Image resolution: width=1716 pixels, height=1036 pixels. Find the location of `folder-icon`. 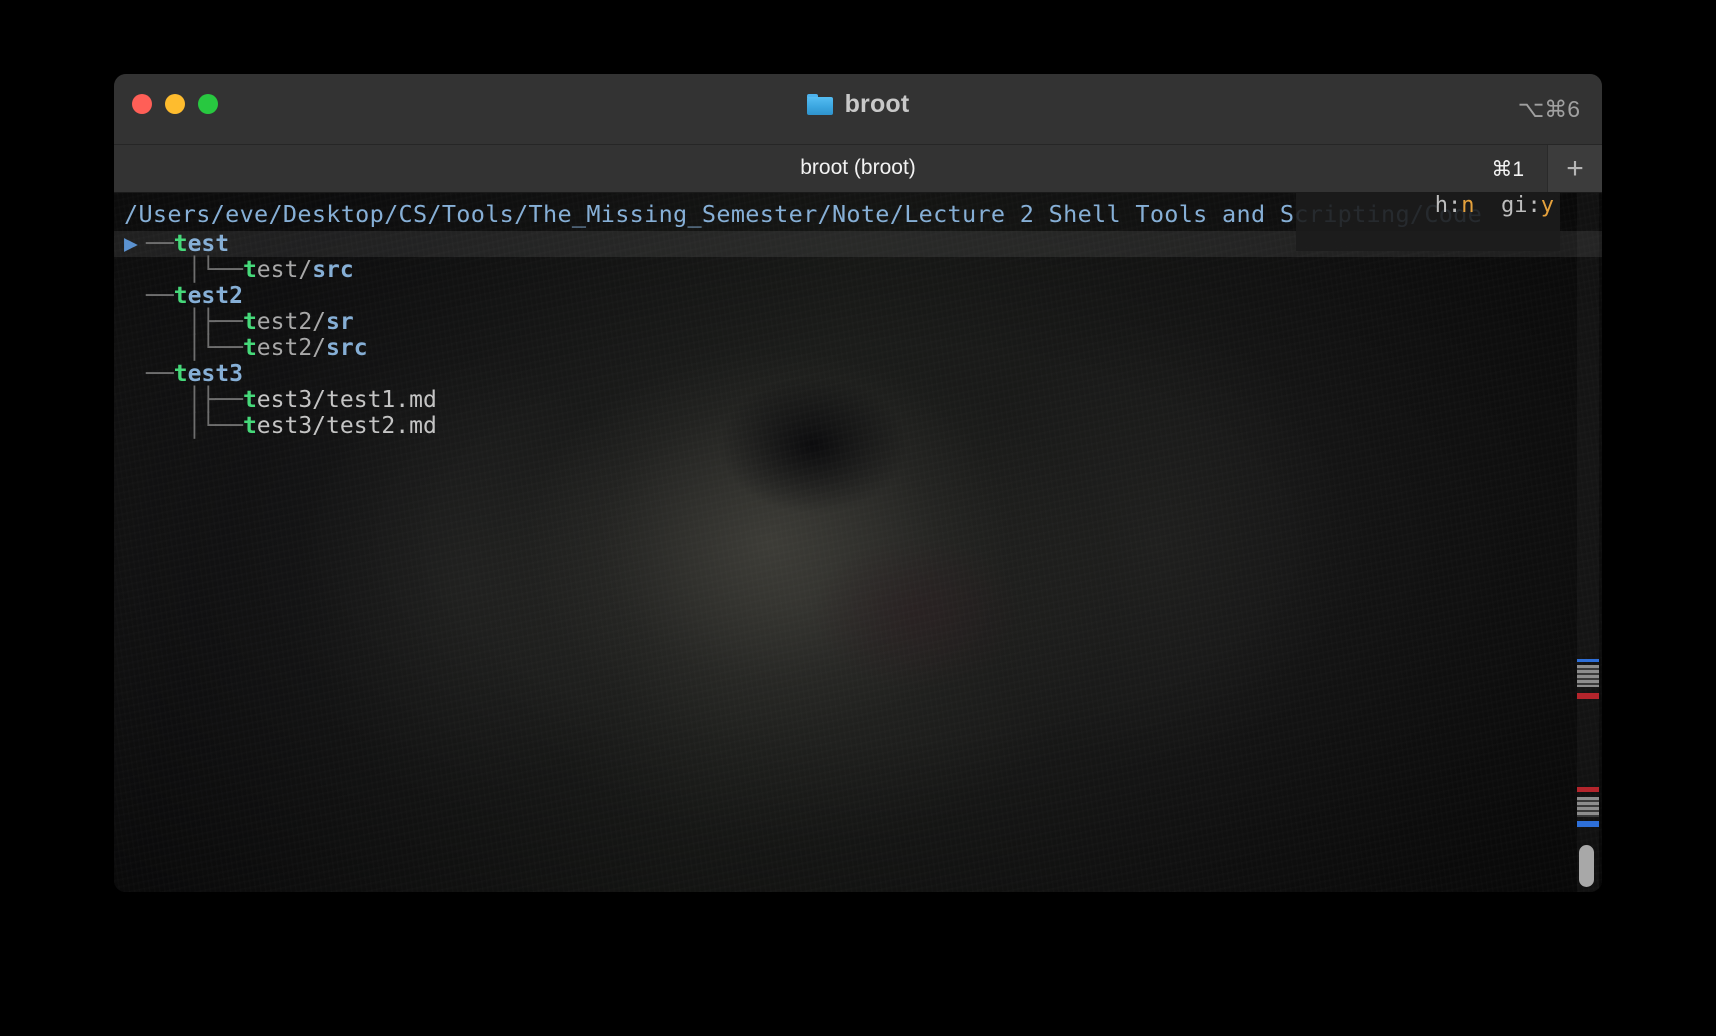

folder-icon is located at coordinates (819, 104).